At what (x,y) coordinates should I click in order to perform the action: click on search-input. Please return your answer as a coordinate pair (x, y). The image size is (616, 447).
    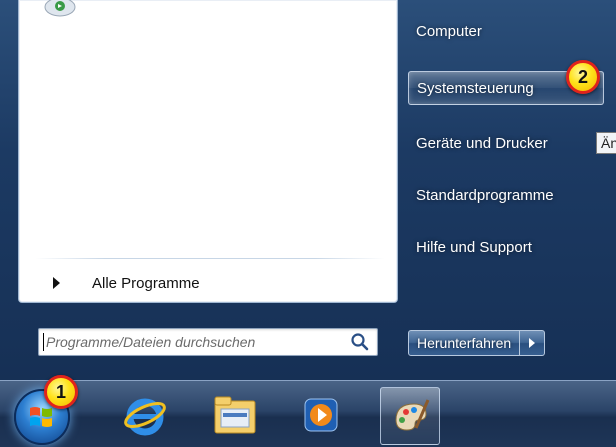
    Looking at the image, I should click on (196, 342).